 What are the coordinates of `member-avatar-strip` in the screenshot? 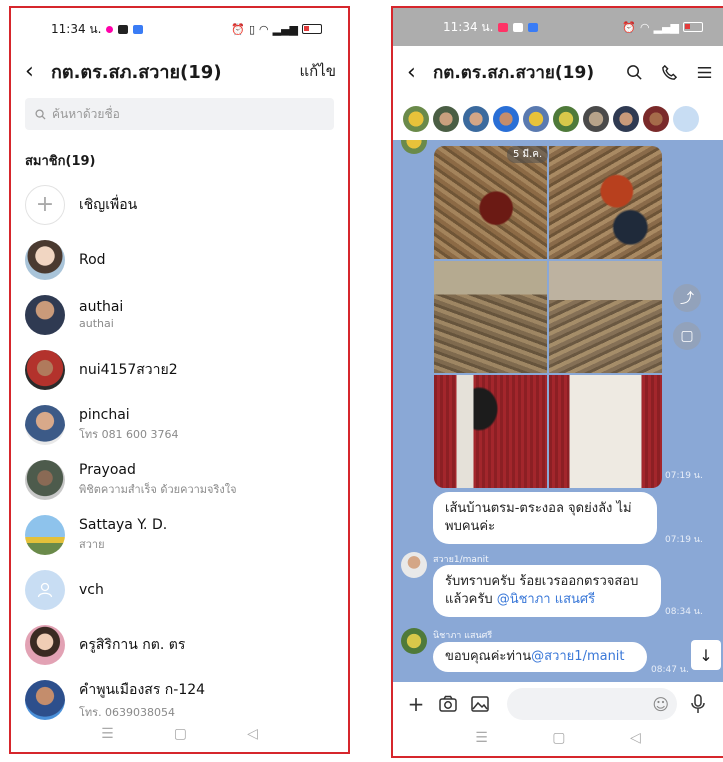 It's located at (558, 119).